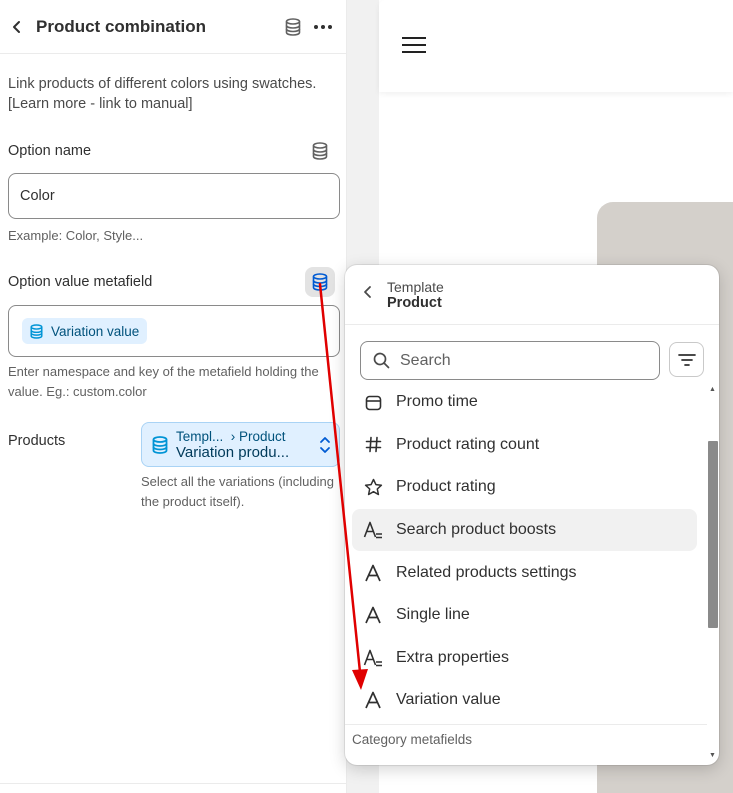 This screenshot has height=793, width=733. What do you see at coordinates (414, 302) in the screenshot?
I see `popover-title: Product` at bounding box center [414, 302].